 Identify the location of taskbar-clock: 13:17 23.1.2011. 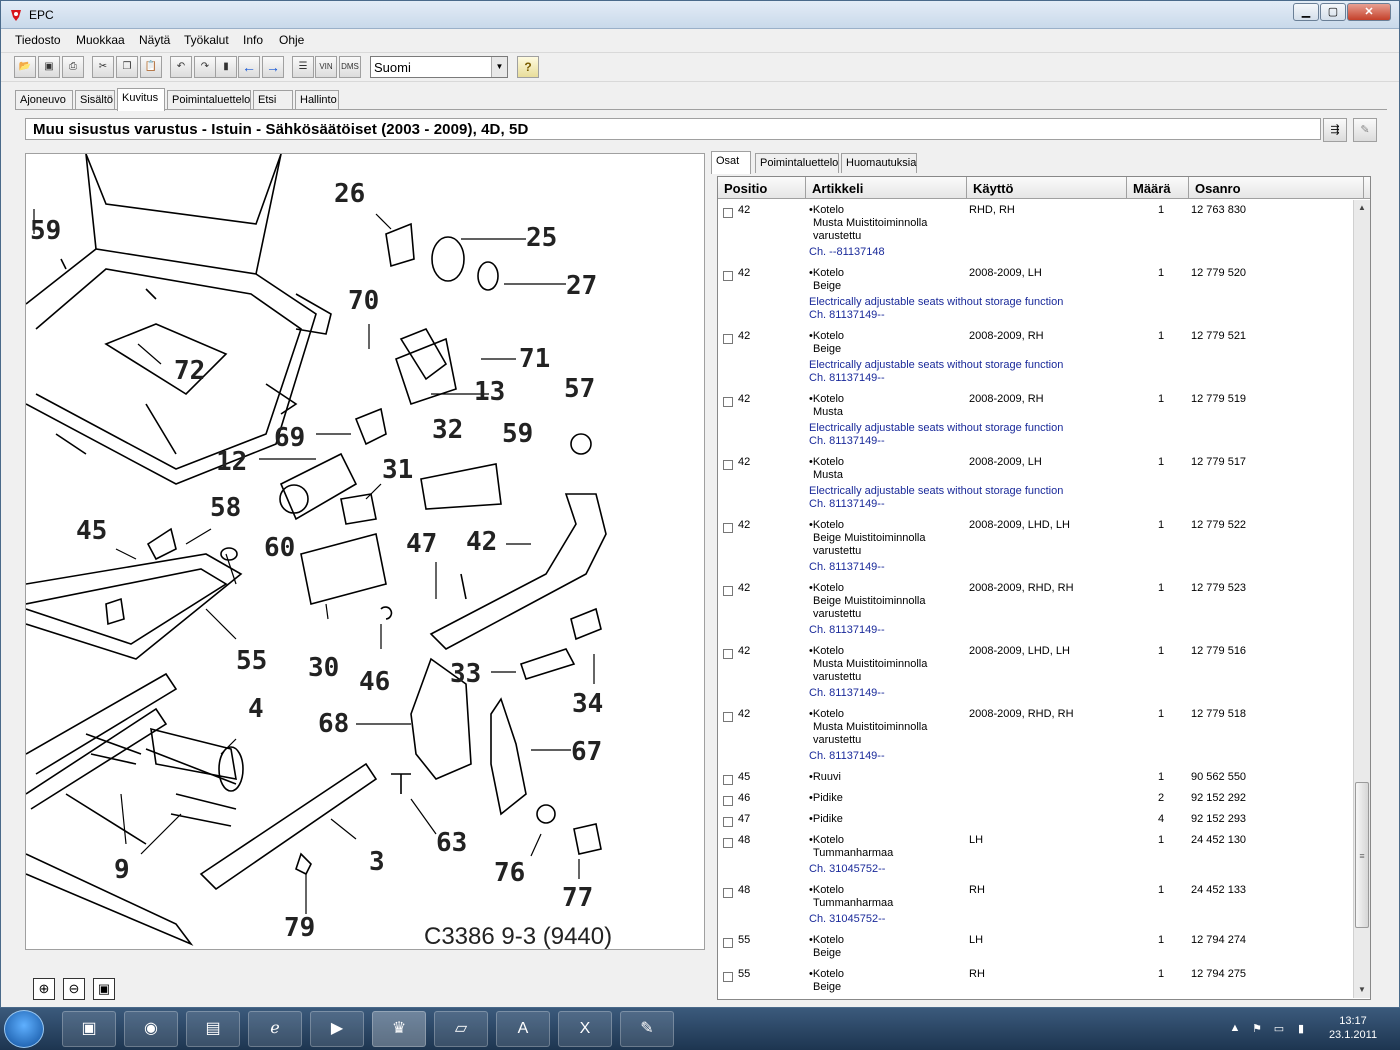
(1353, 1028).